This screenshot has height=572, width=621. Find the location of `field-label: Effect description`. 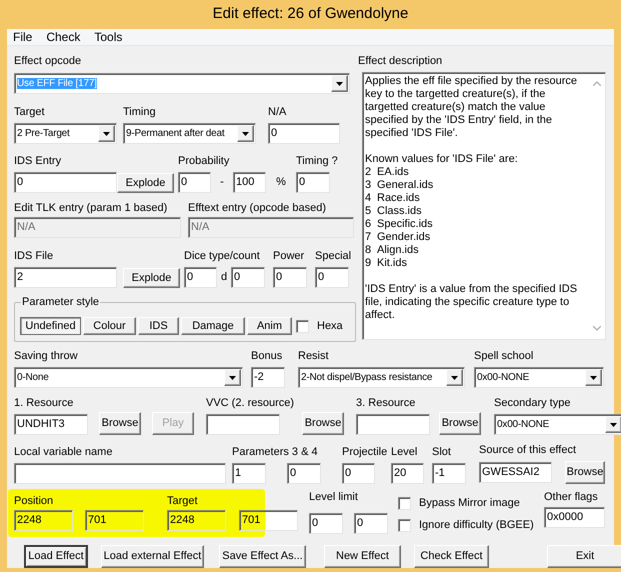

field-label: Effect description is located at coordinates (401, 61).